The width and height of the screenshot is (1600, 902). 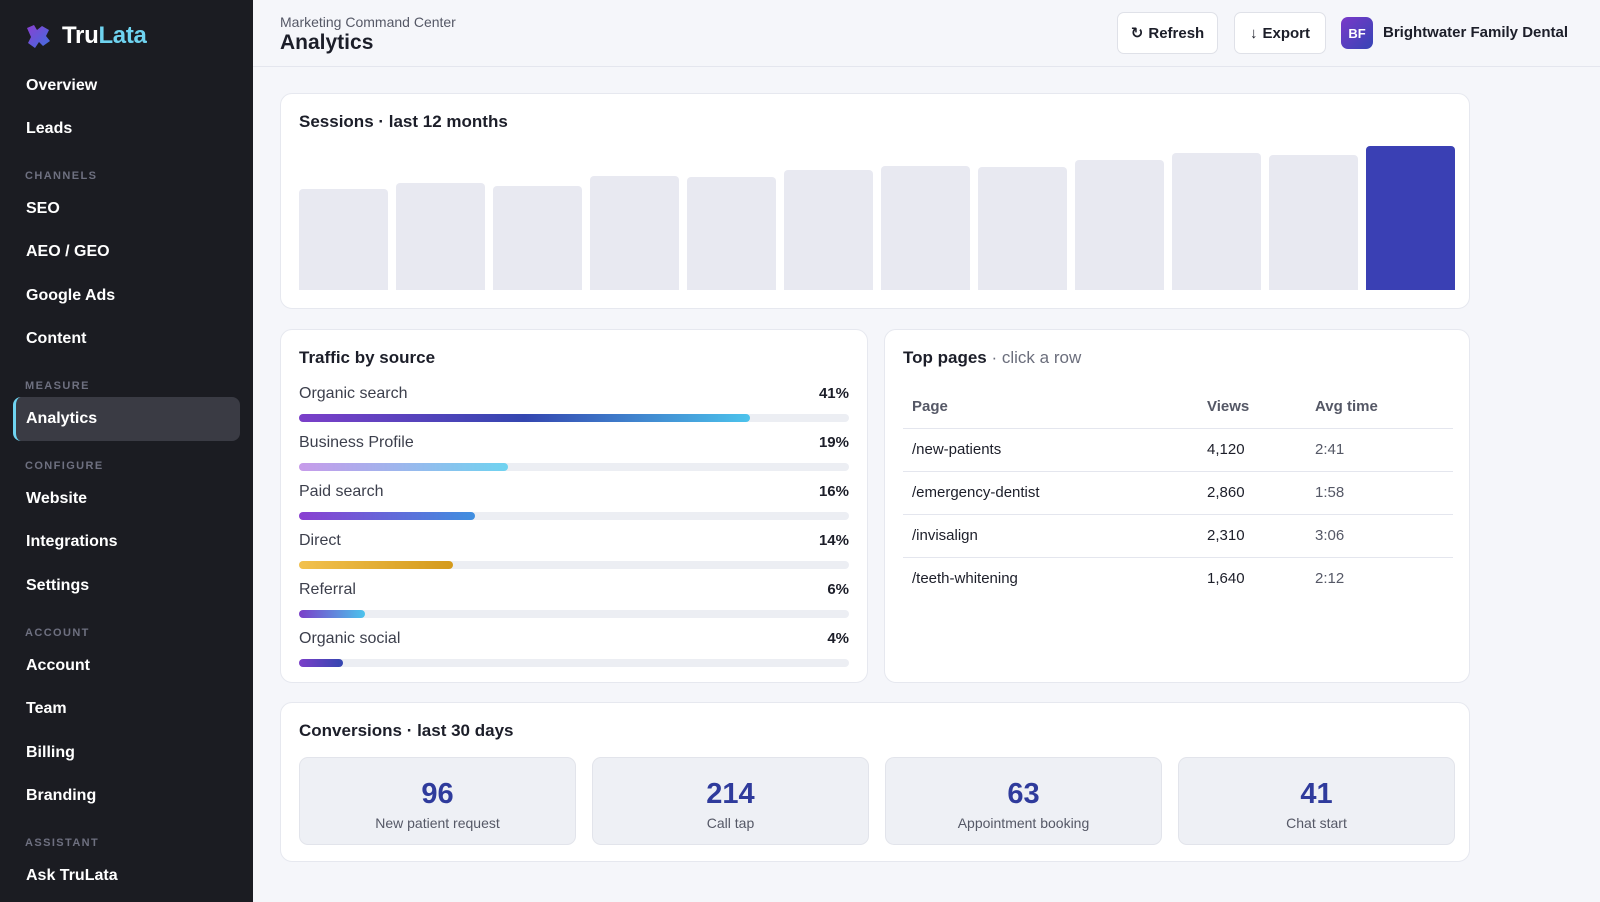 I want to click on traffic-source-label: Direct, so click(x=320, y=540).